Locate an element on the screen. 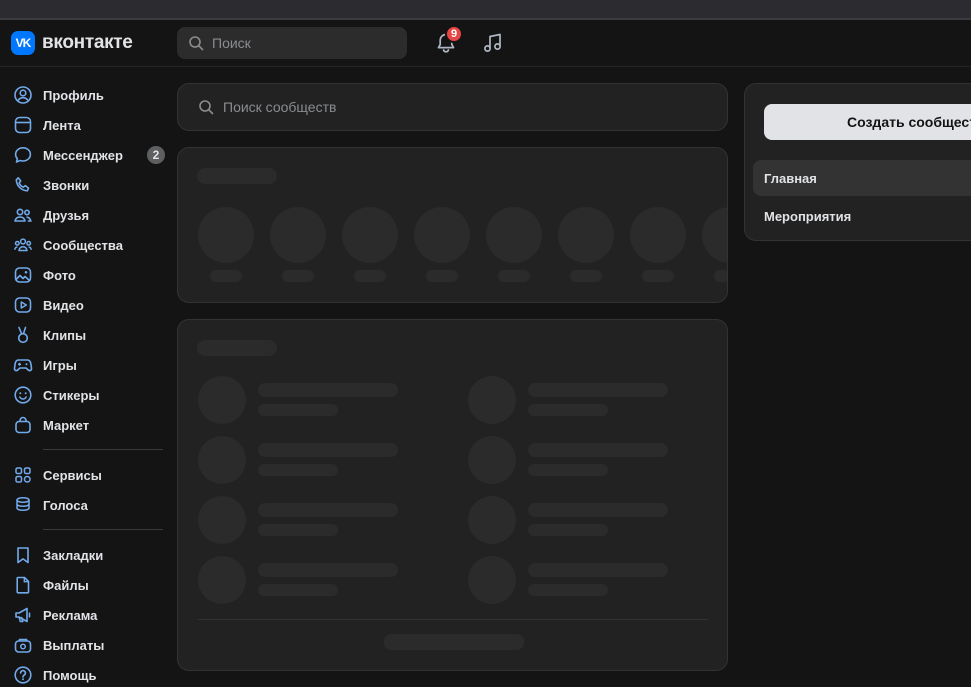 This screenshot has height=687, width=971. sidebar-item-market: Маркет is located at coordinates (85, 425).